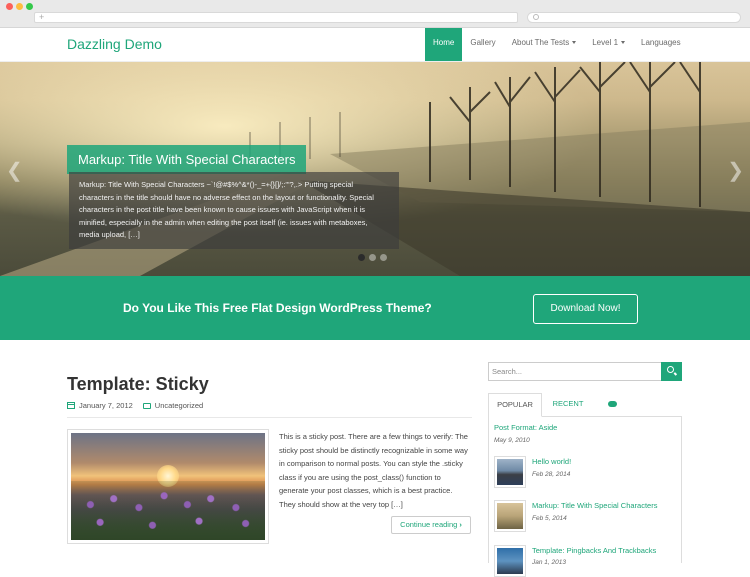 This screenshot has width=750, height=577. I want to click on popular-post-date: Feb 28, 2014, so click(551, 474).